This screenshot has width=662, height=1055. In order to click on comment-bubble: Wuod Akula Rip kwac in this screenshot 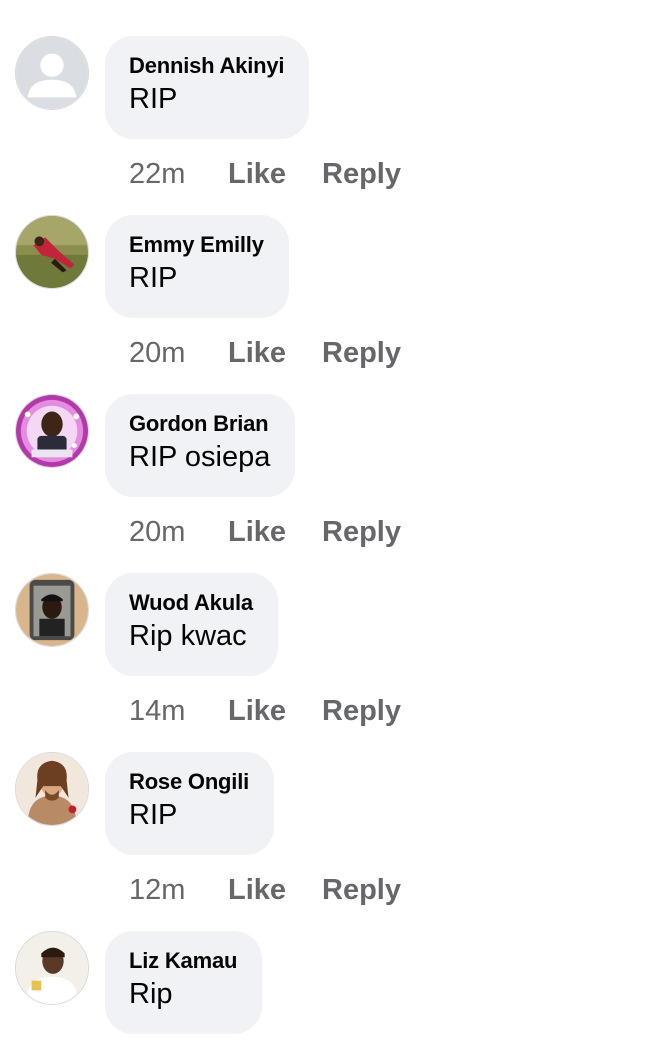, I will do `click(191, 624)`.